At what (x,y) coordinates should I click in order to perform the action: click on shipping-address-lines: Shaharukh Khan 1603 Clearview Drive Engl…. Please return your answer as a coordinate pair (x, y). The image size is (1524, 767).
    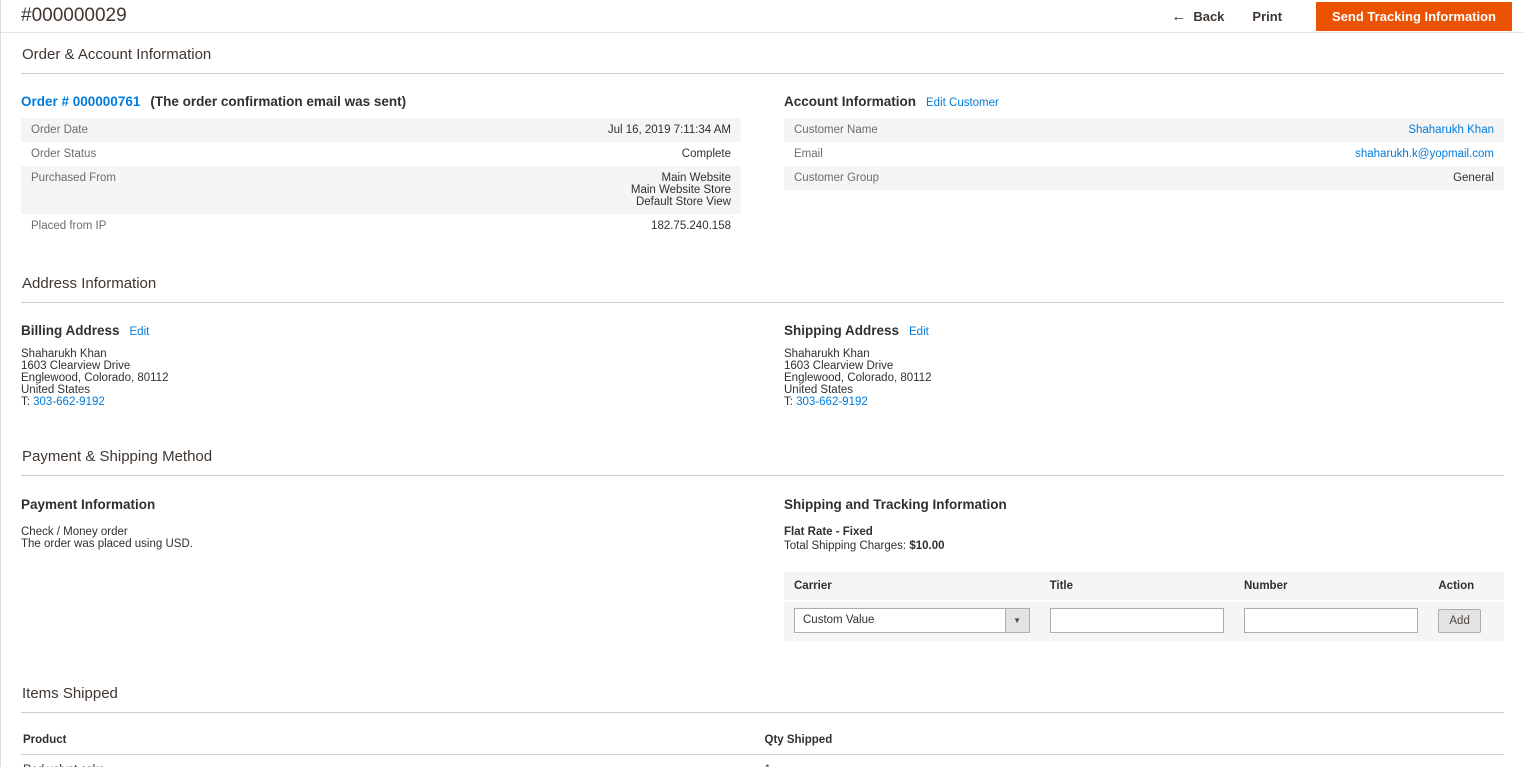
    Looking at the image, I should click on (1144, 378).